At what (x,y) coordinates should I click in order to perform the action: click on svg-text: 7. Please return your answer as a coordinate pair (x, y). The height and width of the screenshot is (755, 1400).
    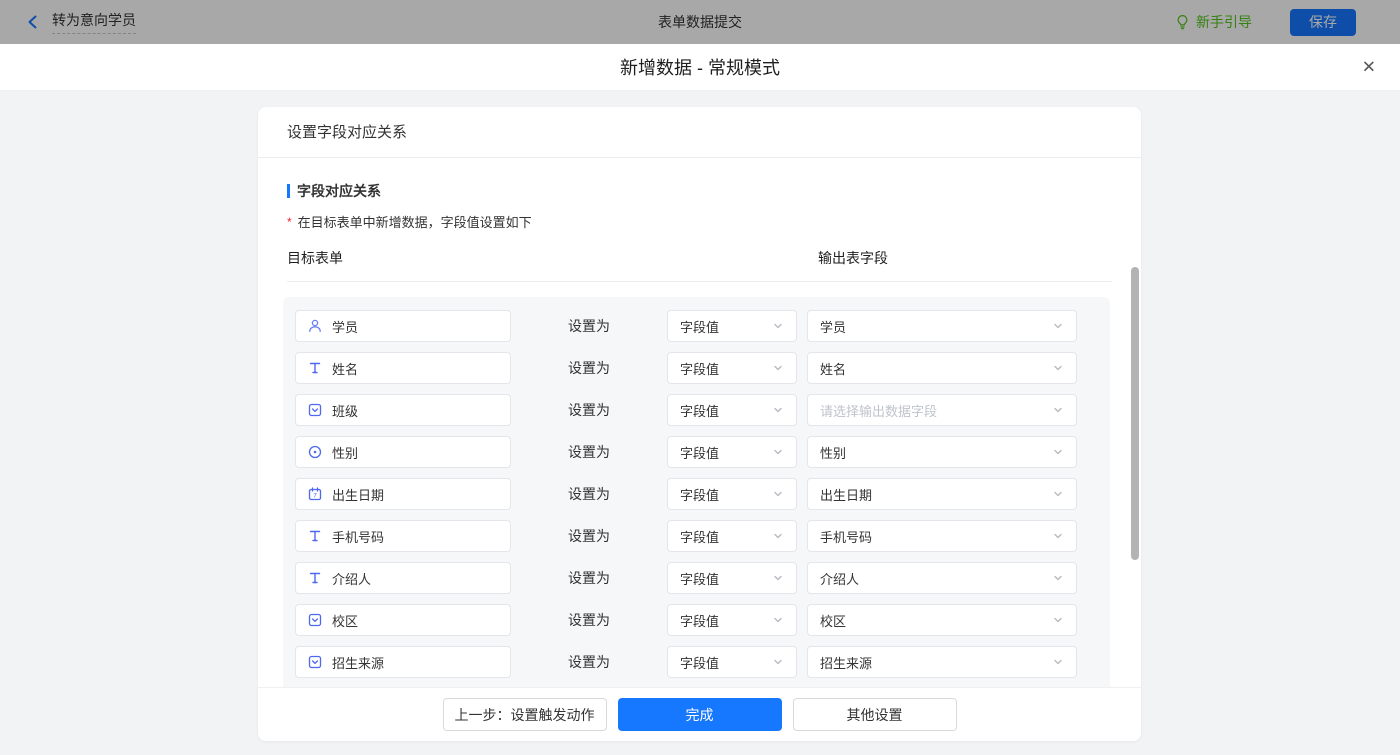
    Looking at the image, I should click on (315, 496).